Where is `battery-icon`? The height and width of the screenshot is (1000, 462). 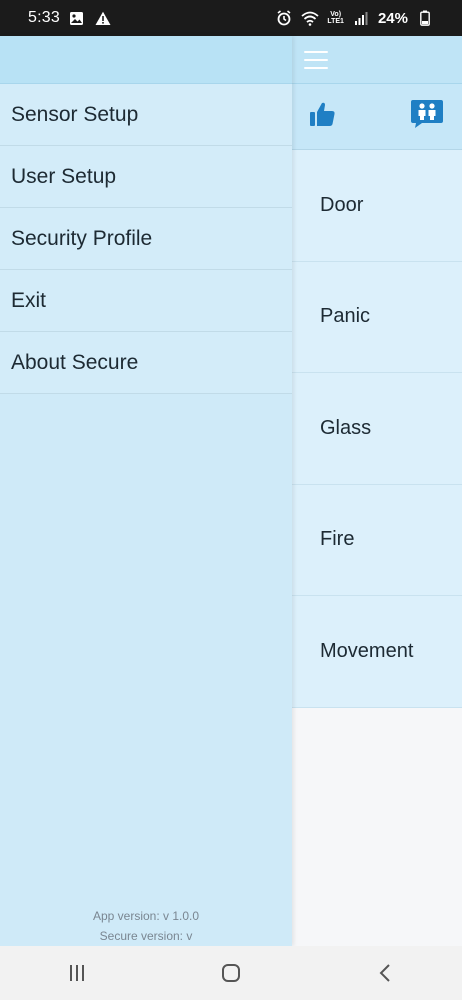
battery-icon is located at coordinates (425, 18).